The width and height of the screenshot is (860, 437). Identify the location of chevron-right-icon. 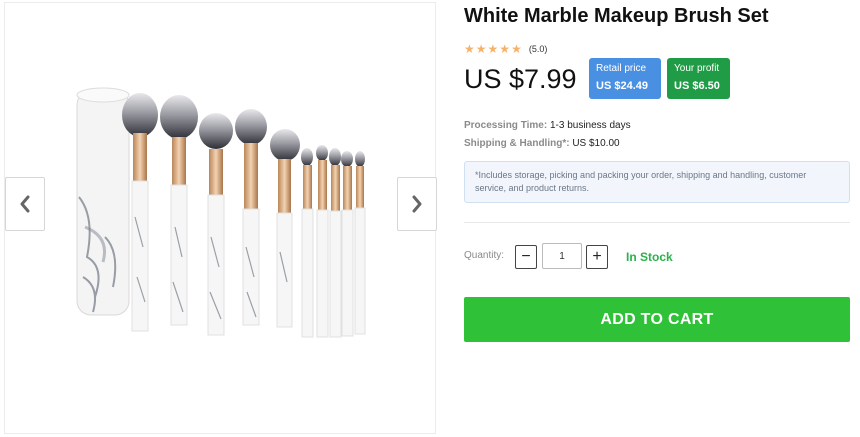
(417, 204).